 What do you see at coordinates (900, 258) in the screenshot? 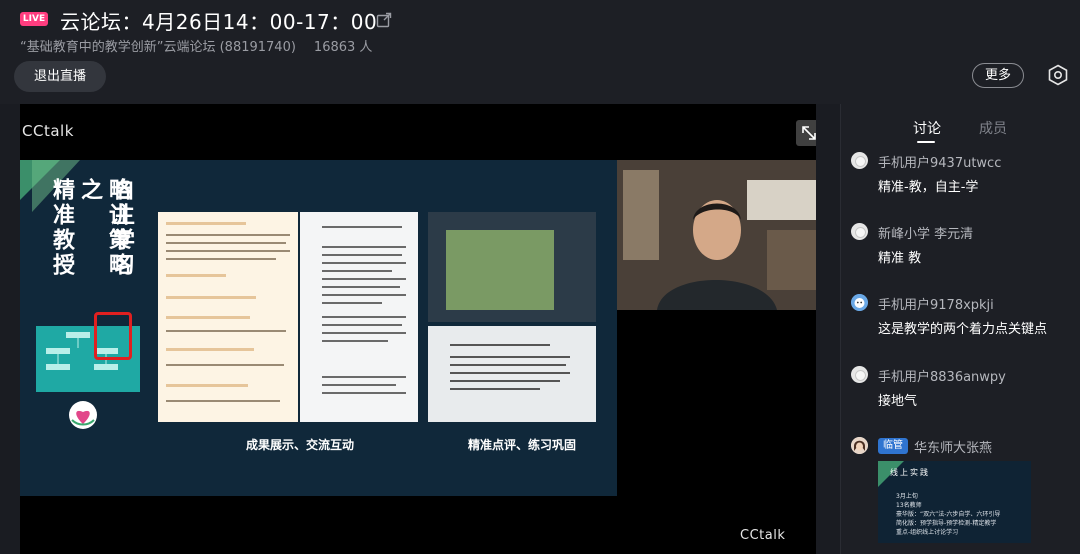
I see `chat-text: 精准 教` at bounding box center [900, 258].